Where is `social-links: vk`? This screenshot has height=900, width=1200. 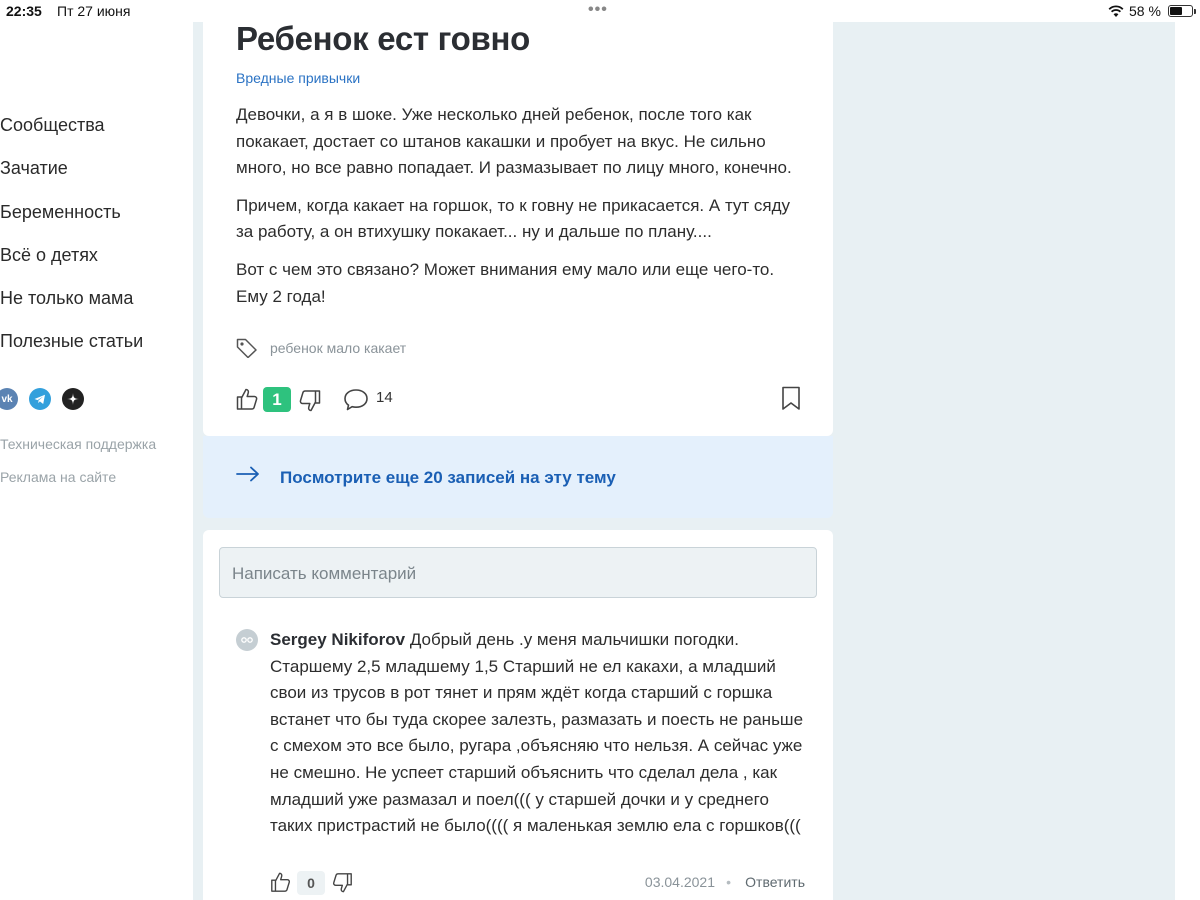
social-links: vk is located at coordinates (42, 399).